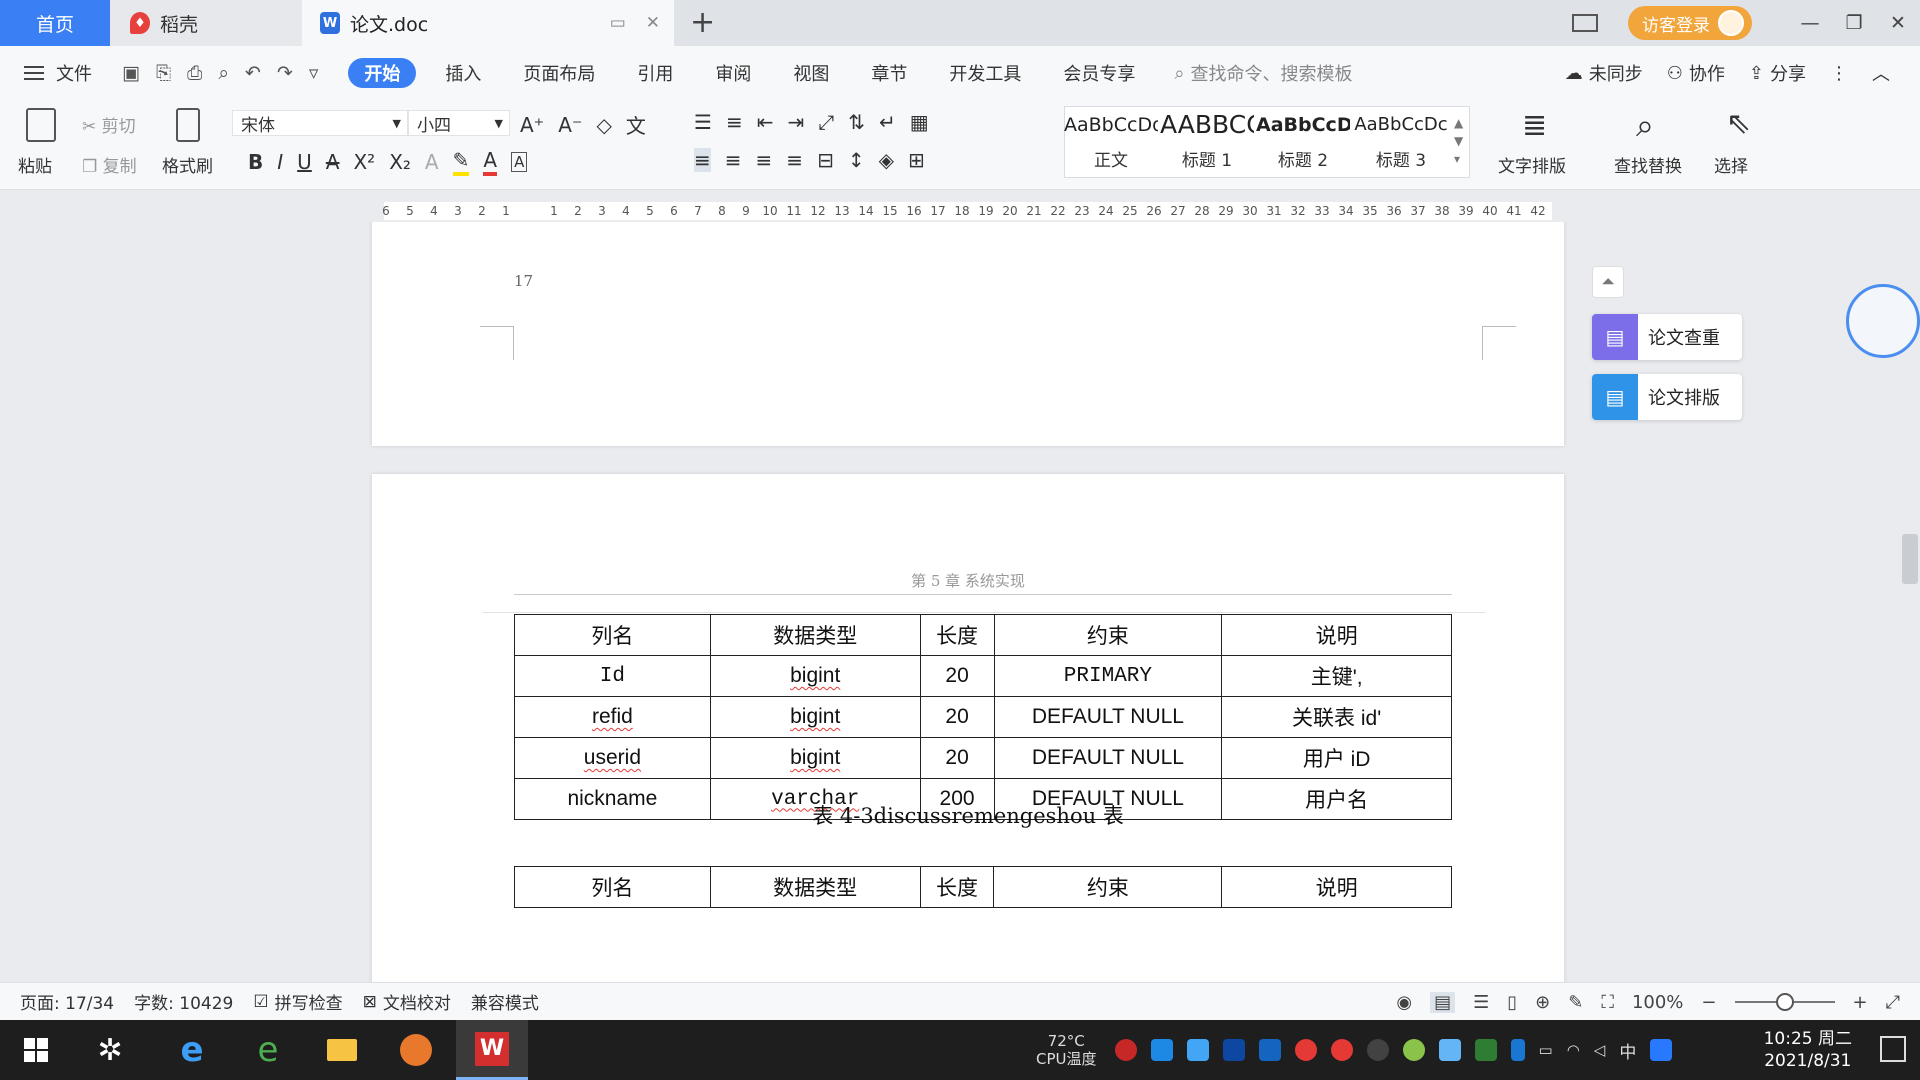  Describe the element at coordinates (1512, 1002) in the screenshot. I see `reading-view-icon: ▯` at that location.